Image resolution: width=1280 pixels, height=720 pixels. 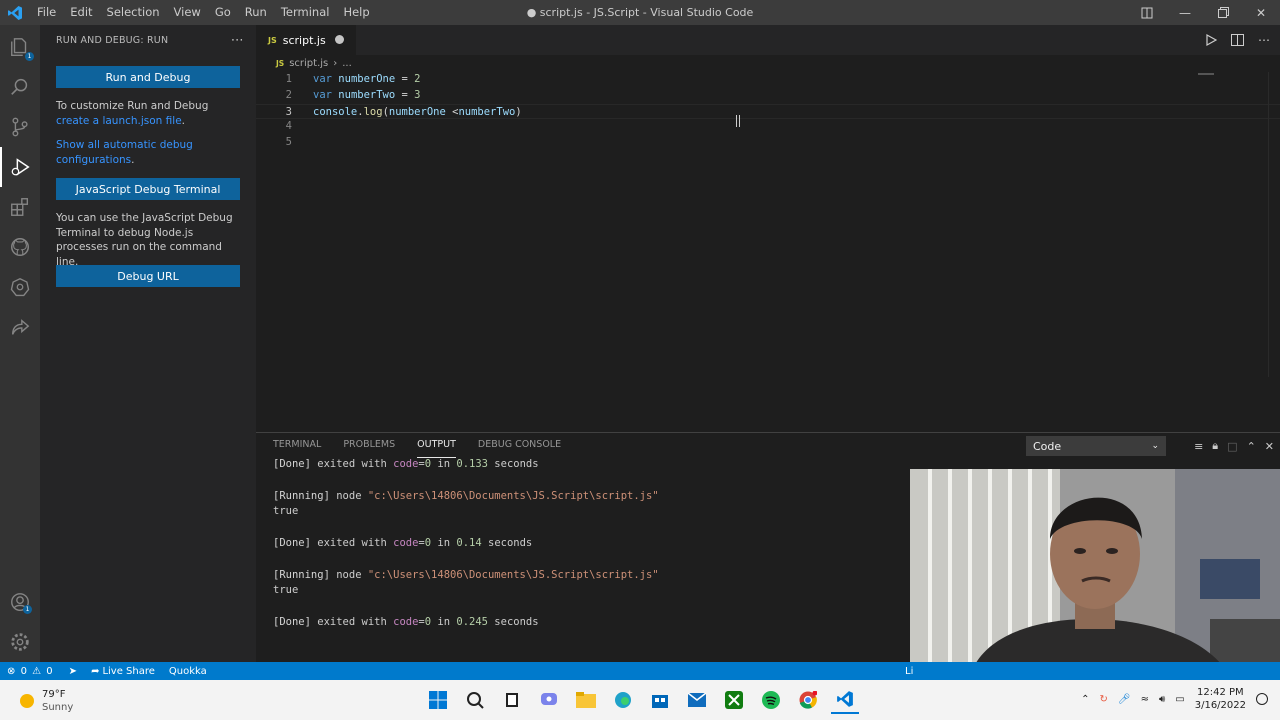 What do you see at coordinates (123, 671) in the screenshot?
I see `live-share-status: ➦ Live Share` at bounding box center [123, 671].